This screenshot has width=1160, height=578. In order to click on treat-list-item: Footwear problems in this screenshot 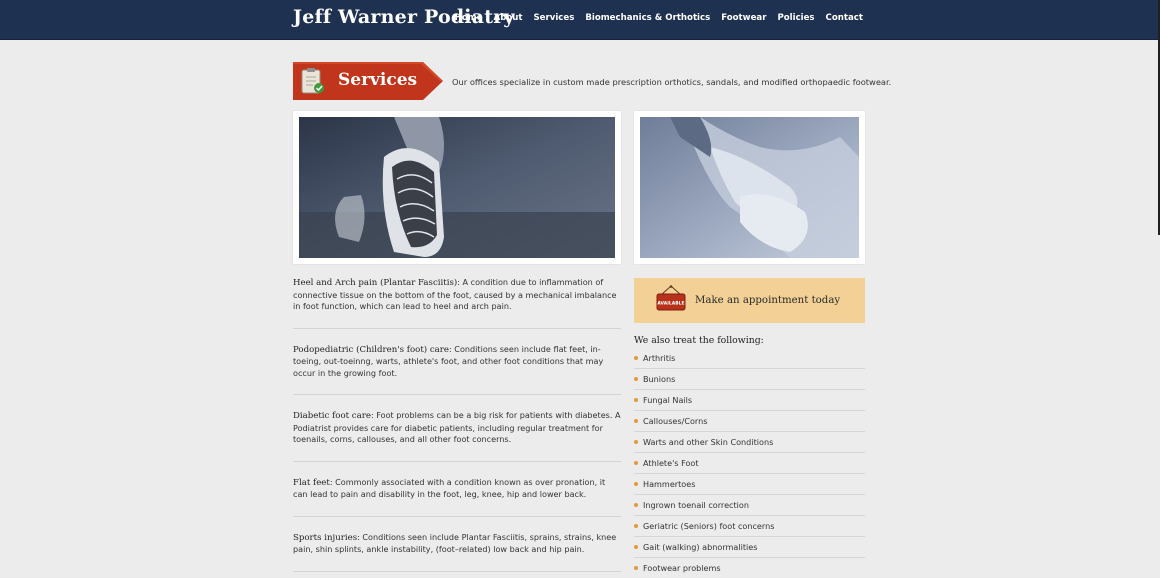, I will do `click(749, 568)`.